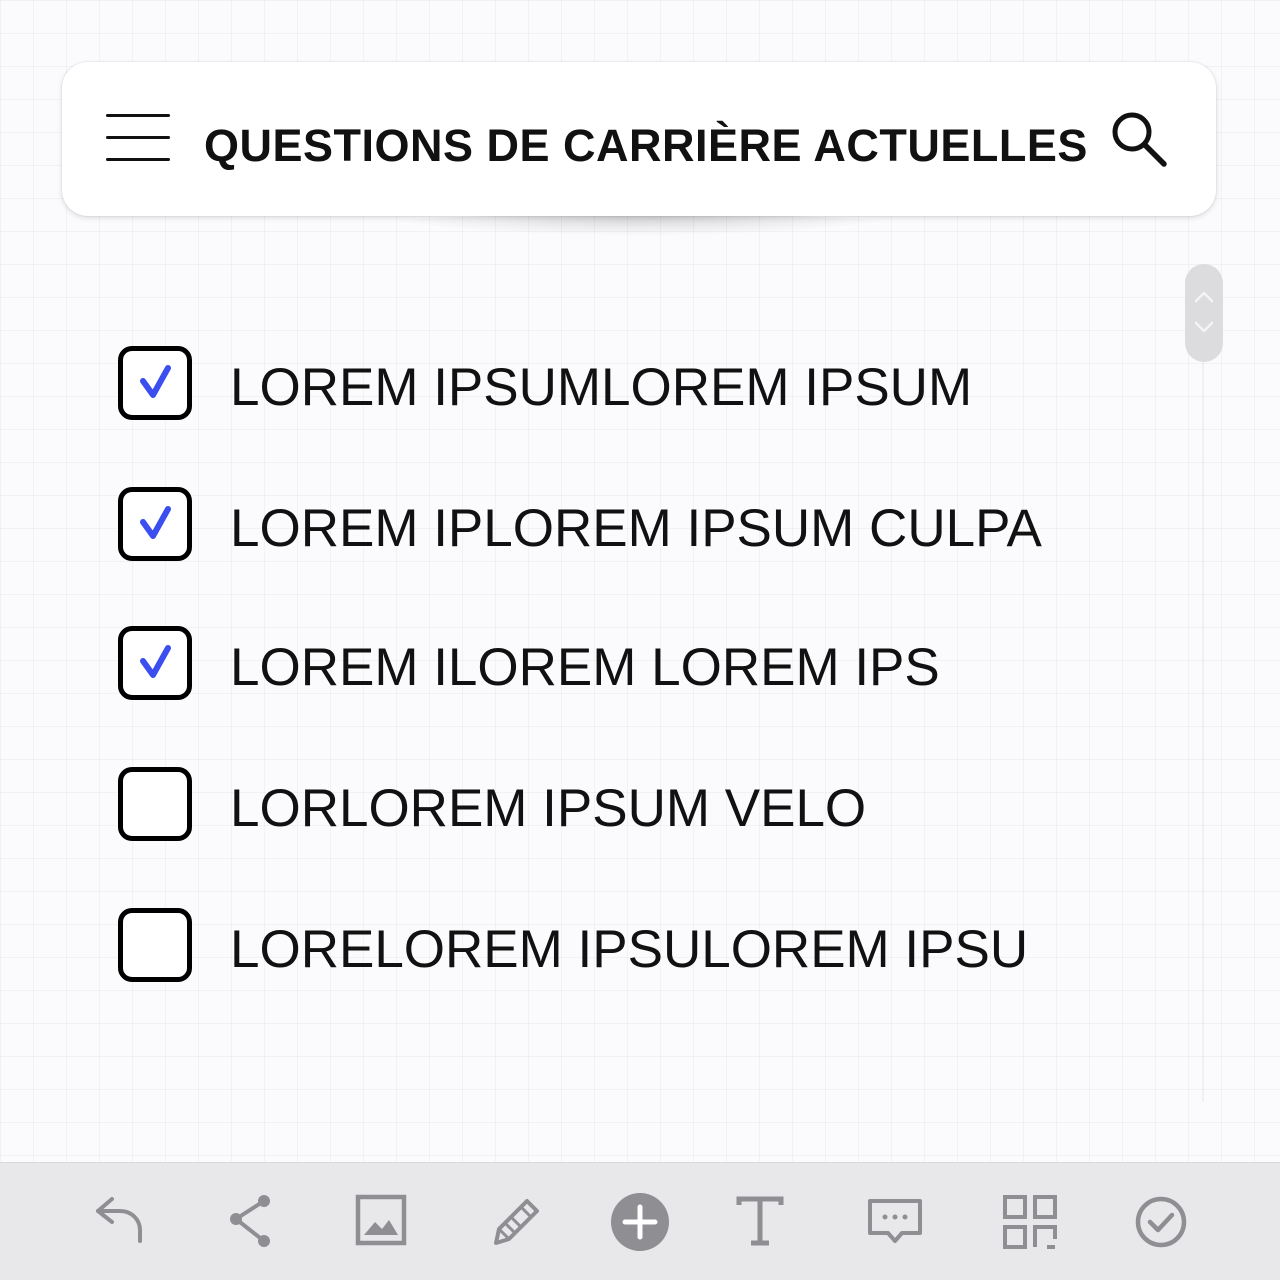  Describe the element at coordinates (640, 225) in the screenshot. I see `header-shadow` at that location.